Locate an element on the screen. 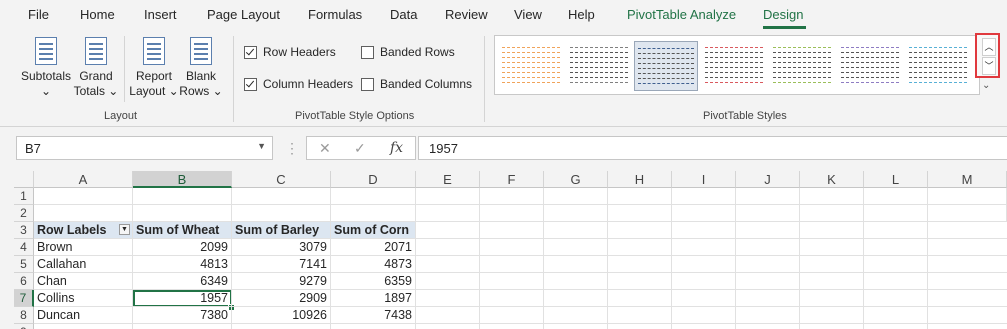 This screenshot has width=1007, height=329. table-cell: 2909 is located at coordinates (281, 298).